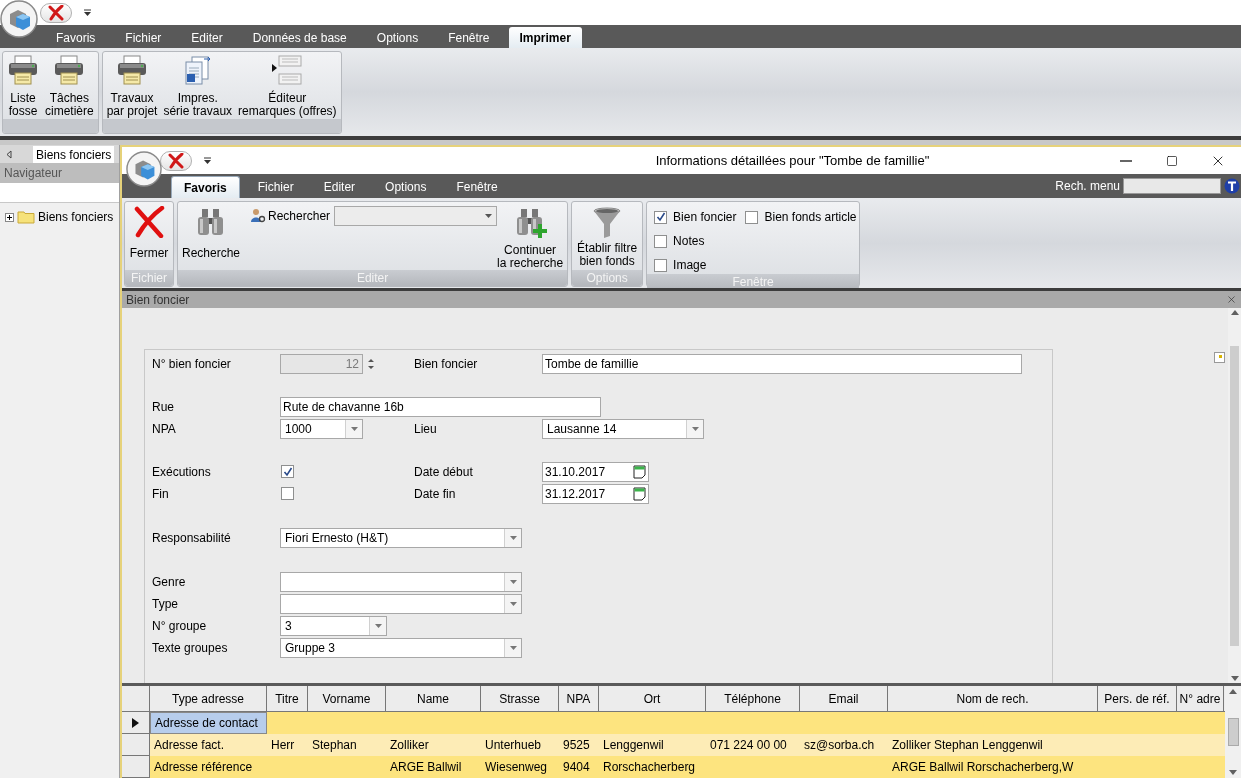  I want to click on checkbox-label: Bien fonds article, so click(810, 217).